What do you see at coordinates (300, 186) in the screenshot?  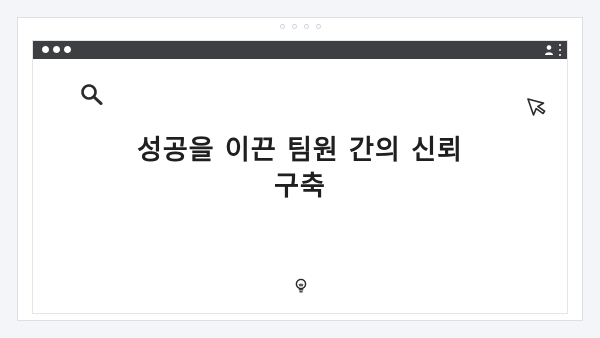 I see `headline-line-2: 구축` at bounding box center [300, 186].